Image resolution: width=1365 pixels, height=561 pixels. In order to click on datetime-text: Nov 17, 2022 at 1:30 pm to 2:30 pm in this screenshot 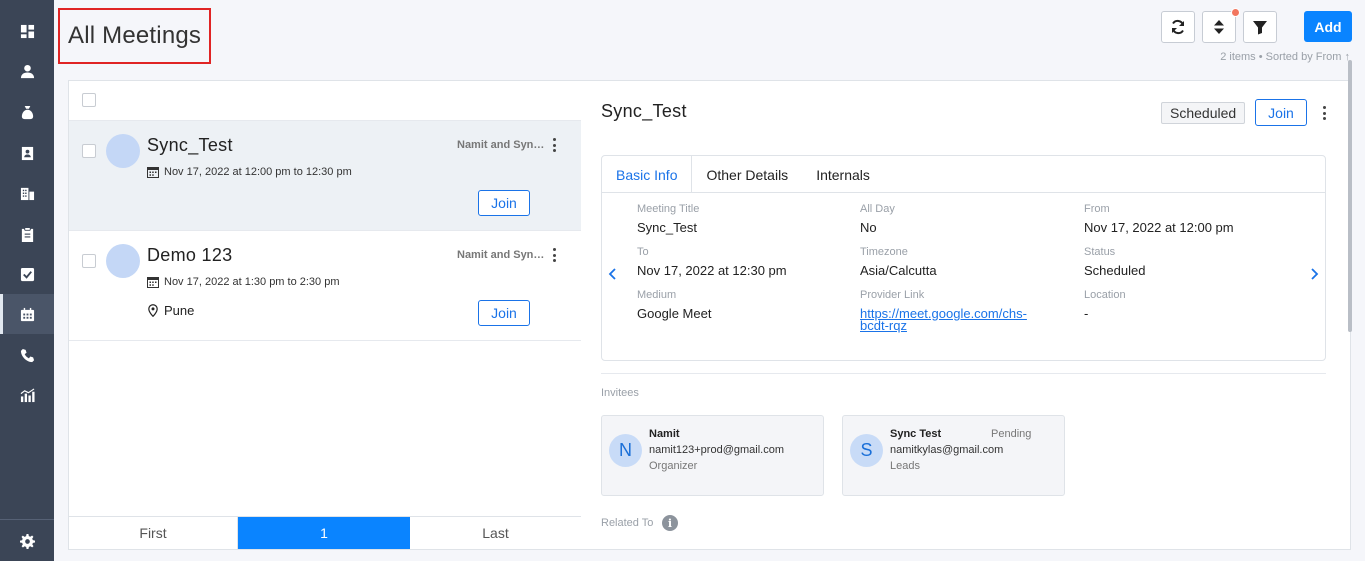, I will do `click(252, 282)`.